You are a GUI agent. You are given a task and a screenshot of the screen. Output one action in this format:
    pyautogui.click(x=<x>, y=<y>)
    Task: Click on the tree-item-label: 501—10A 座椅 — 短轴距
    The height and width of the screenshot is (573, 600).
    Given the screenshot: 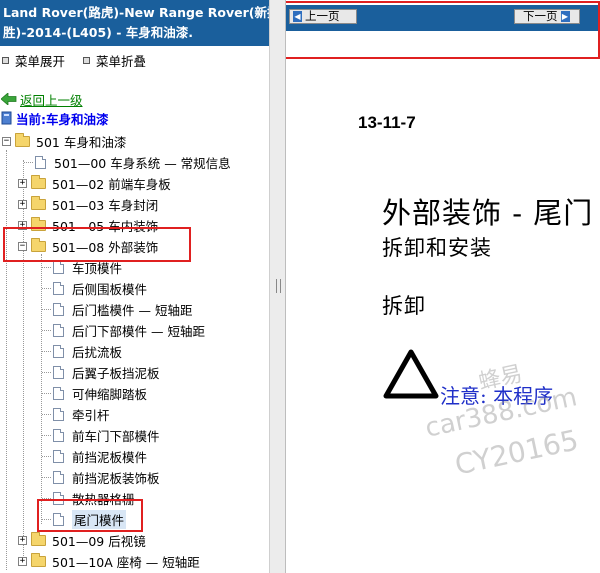 What is the action you would take?
    pyautogui.click(x=126, y=562)
    